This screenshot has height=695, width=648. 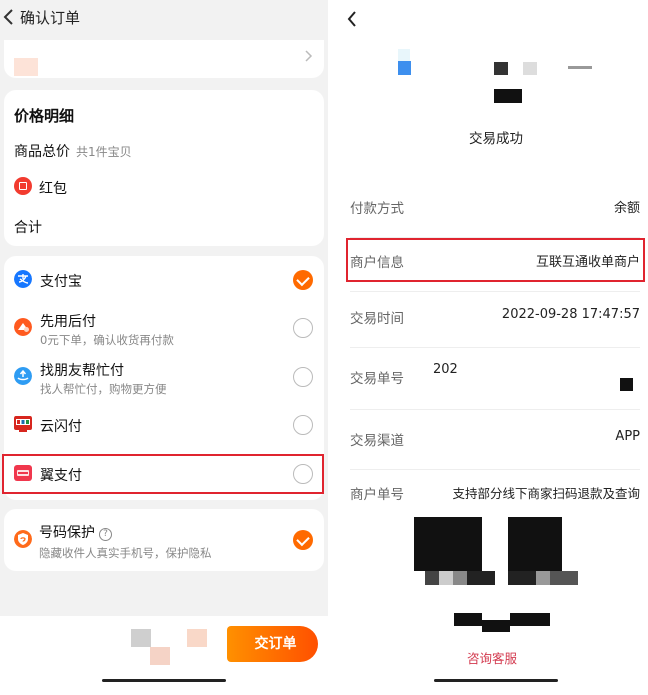 I want to click on price-detail-title: 价格明细, so click(x=44, y=116).